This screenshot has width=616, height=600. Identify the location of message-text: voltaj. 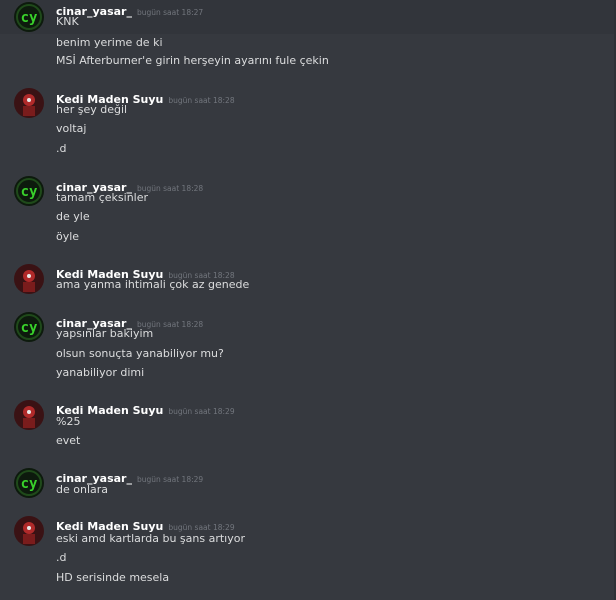
(71, 128).